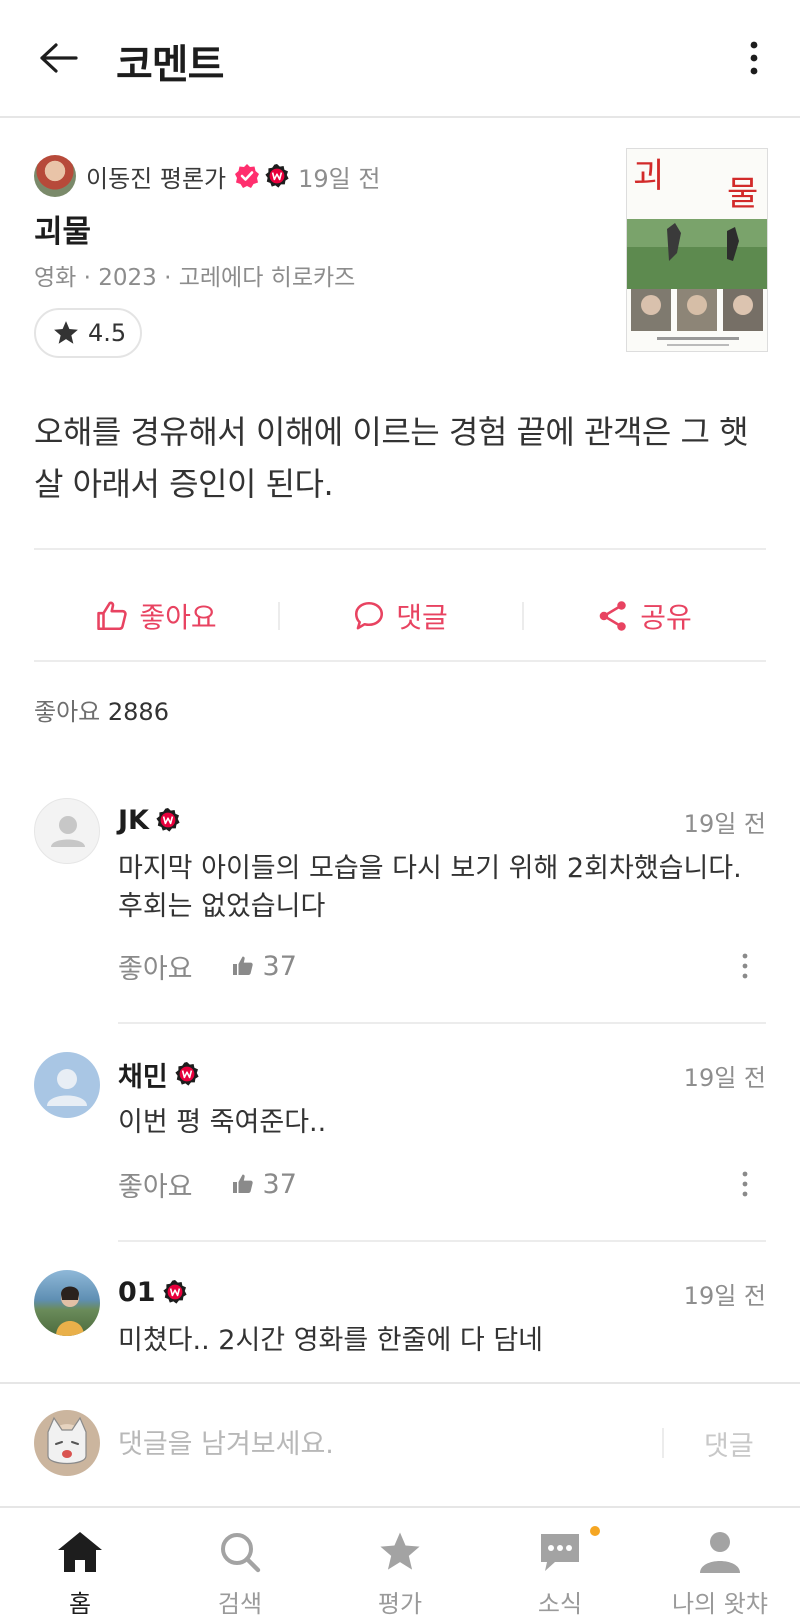  What do you see at coordinates (663, 1443) in the screenshot?
I see `input-divider` at bounding box center [663, 1443].